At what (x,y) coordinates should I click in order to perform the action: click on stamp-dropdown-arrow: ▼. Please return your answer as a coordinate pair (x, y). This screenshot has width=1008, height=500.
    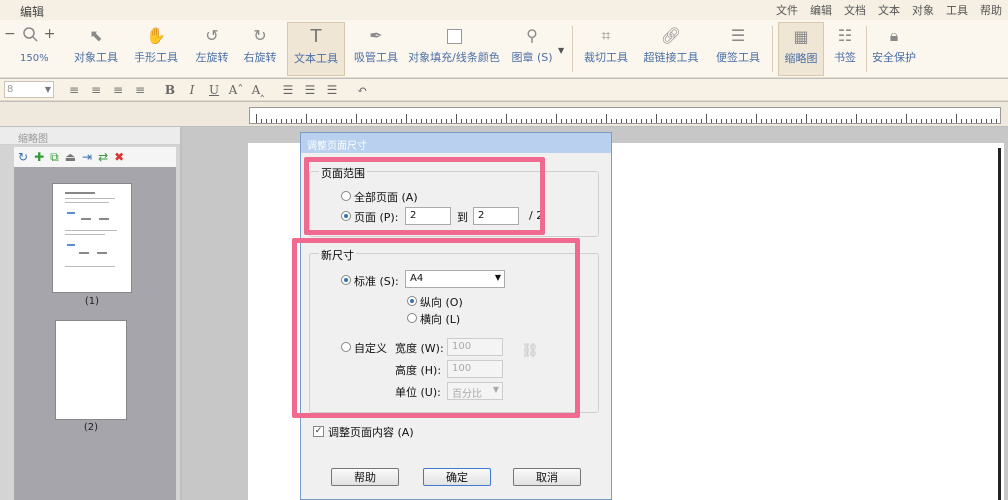
    Looking at the image, I should click on (561, 50).